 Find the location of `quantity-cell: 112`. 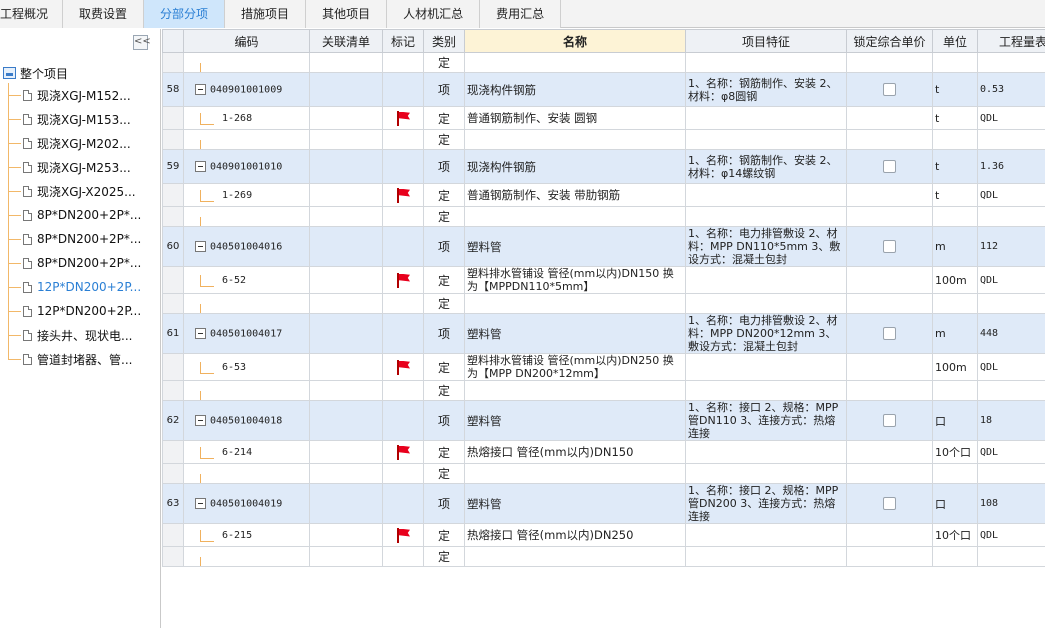

quantity-cell: 112 is located at coordinates (1011, 246).